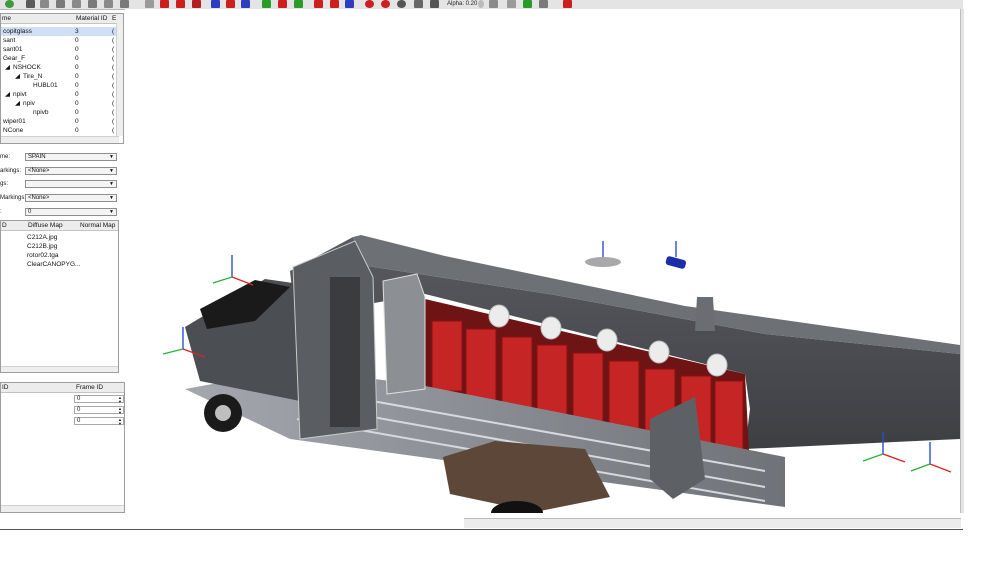  I want to click on spin-icon, so click(481, 4).